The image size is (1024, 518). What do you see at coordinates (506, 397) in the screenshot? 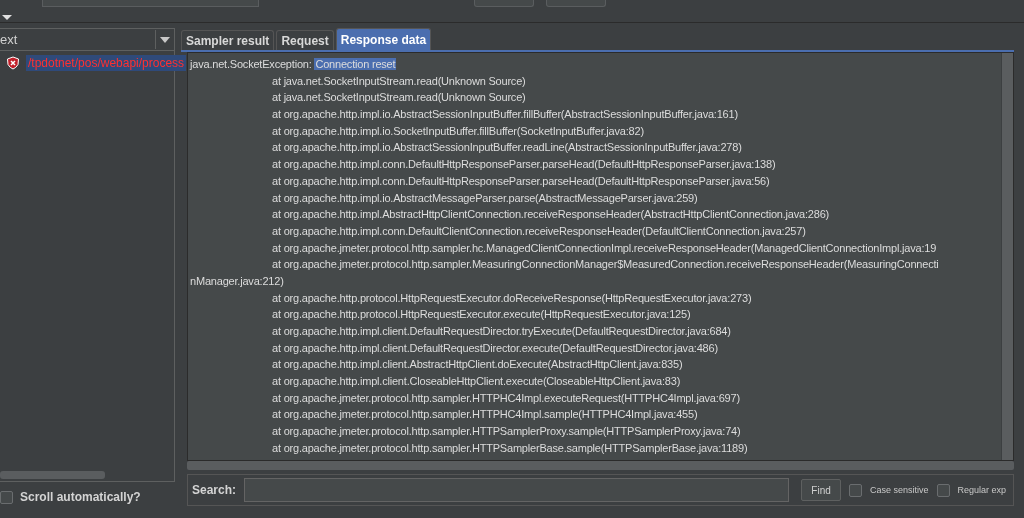
I see `stack-trace-line: at org.apache.jmeter.protocol.http.sampler.HTTPHC4Impl.executeRequest(HTTPHC4Impl.java:697)` at bounding box center [506, 397].